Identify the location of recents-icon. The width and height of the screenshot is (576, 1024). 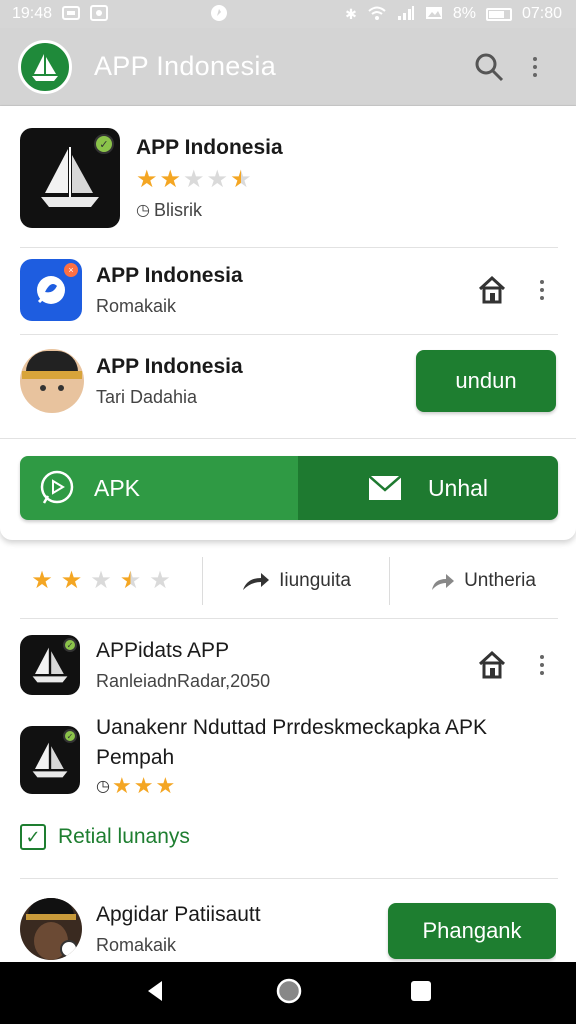
(421, 993).